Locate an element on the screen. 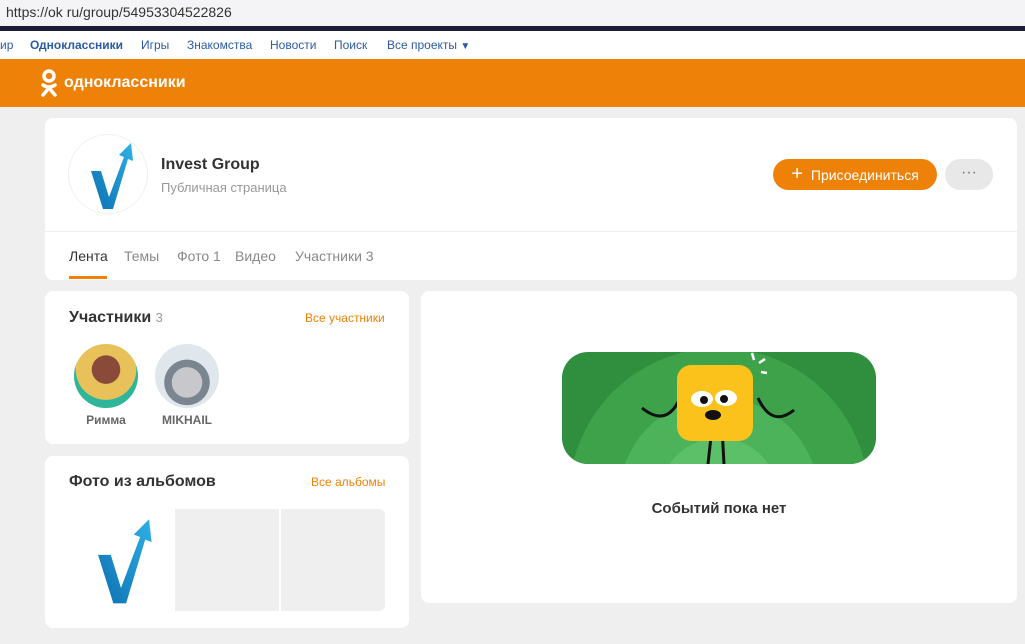 This screenshot has height=644, width=1025. empty-feed-illustration is located at coordinates (719, 409).